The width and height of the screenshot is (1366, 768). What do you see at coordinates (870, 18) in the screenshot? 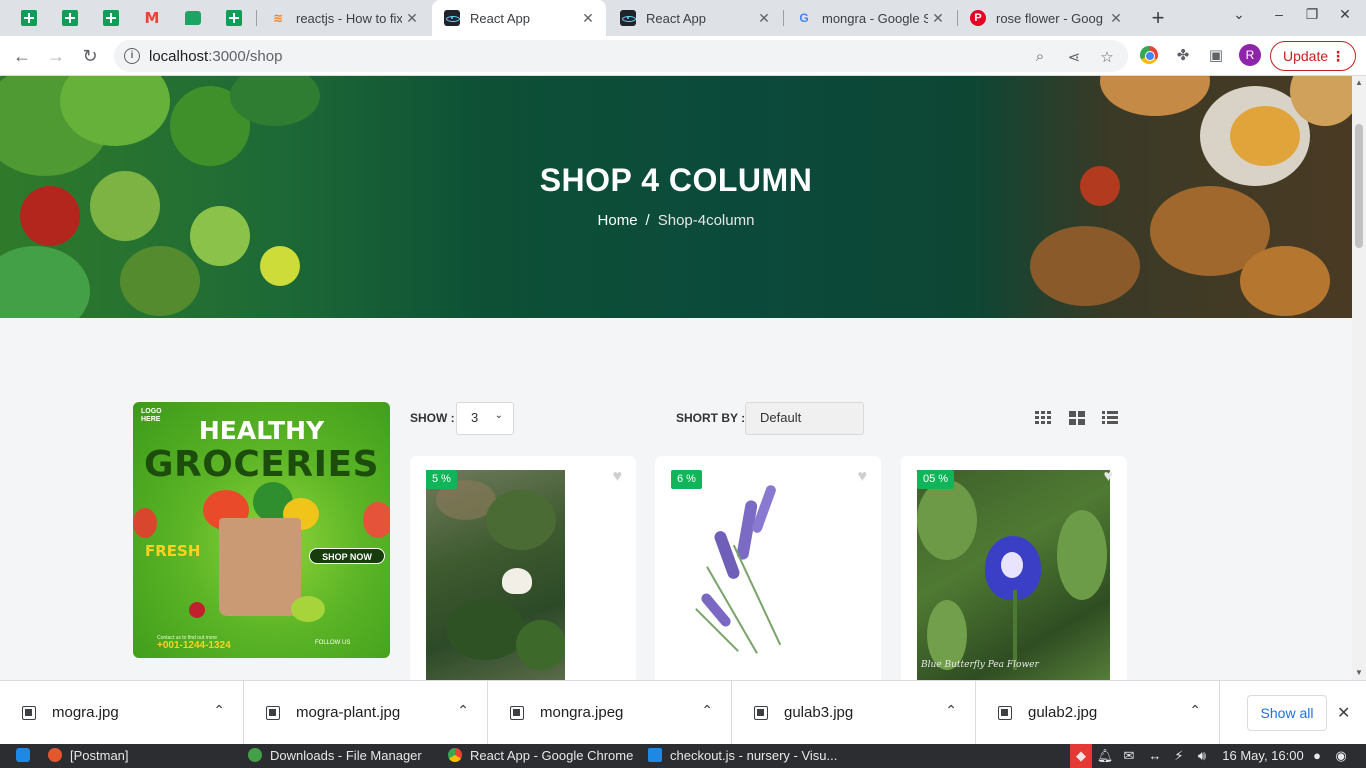
I see `tab-google-search: G mongra - Google S ✕` at bounding box center [870, 18].